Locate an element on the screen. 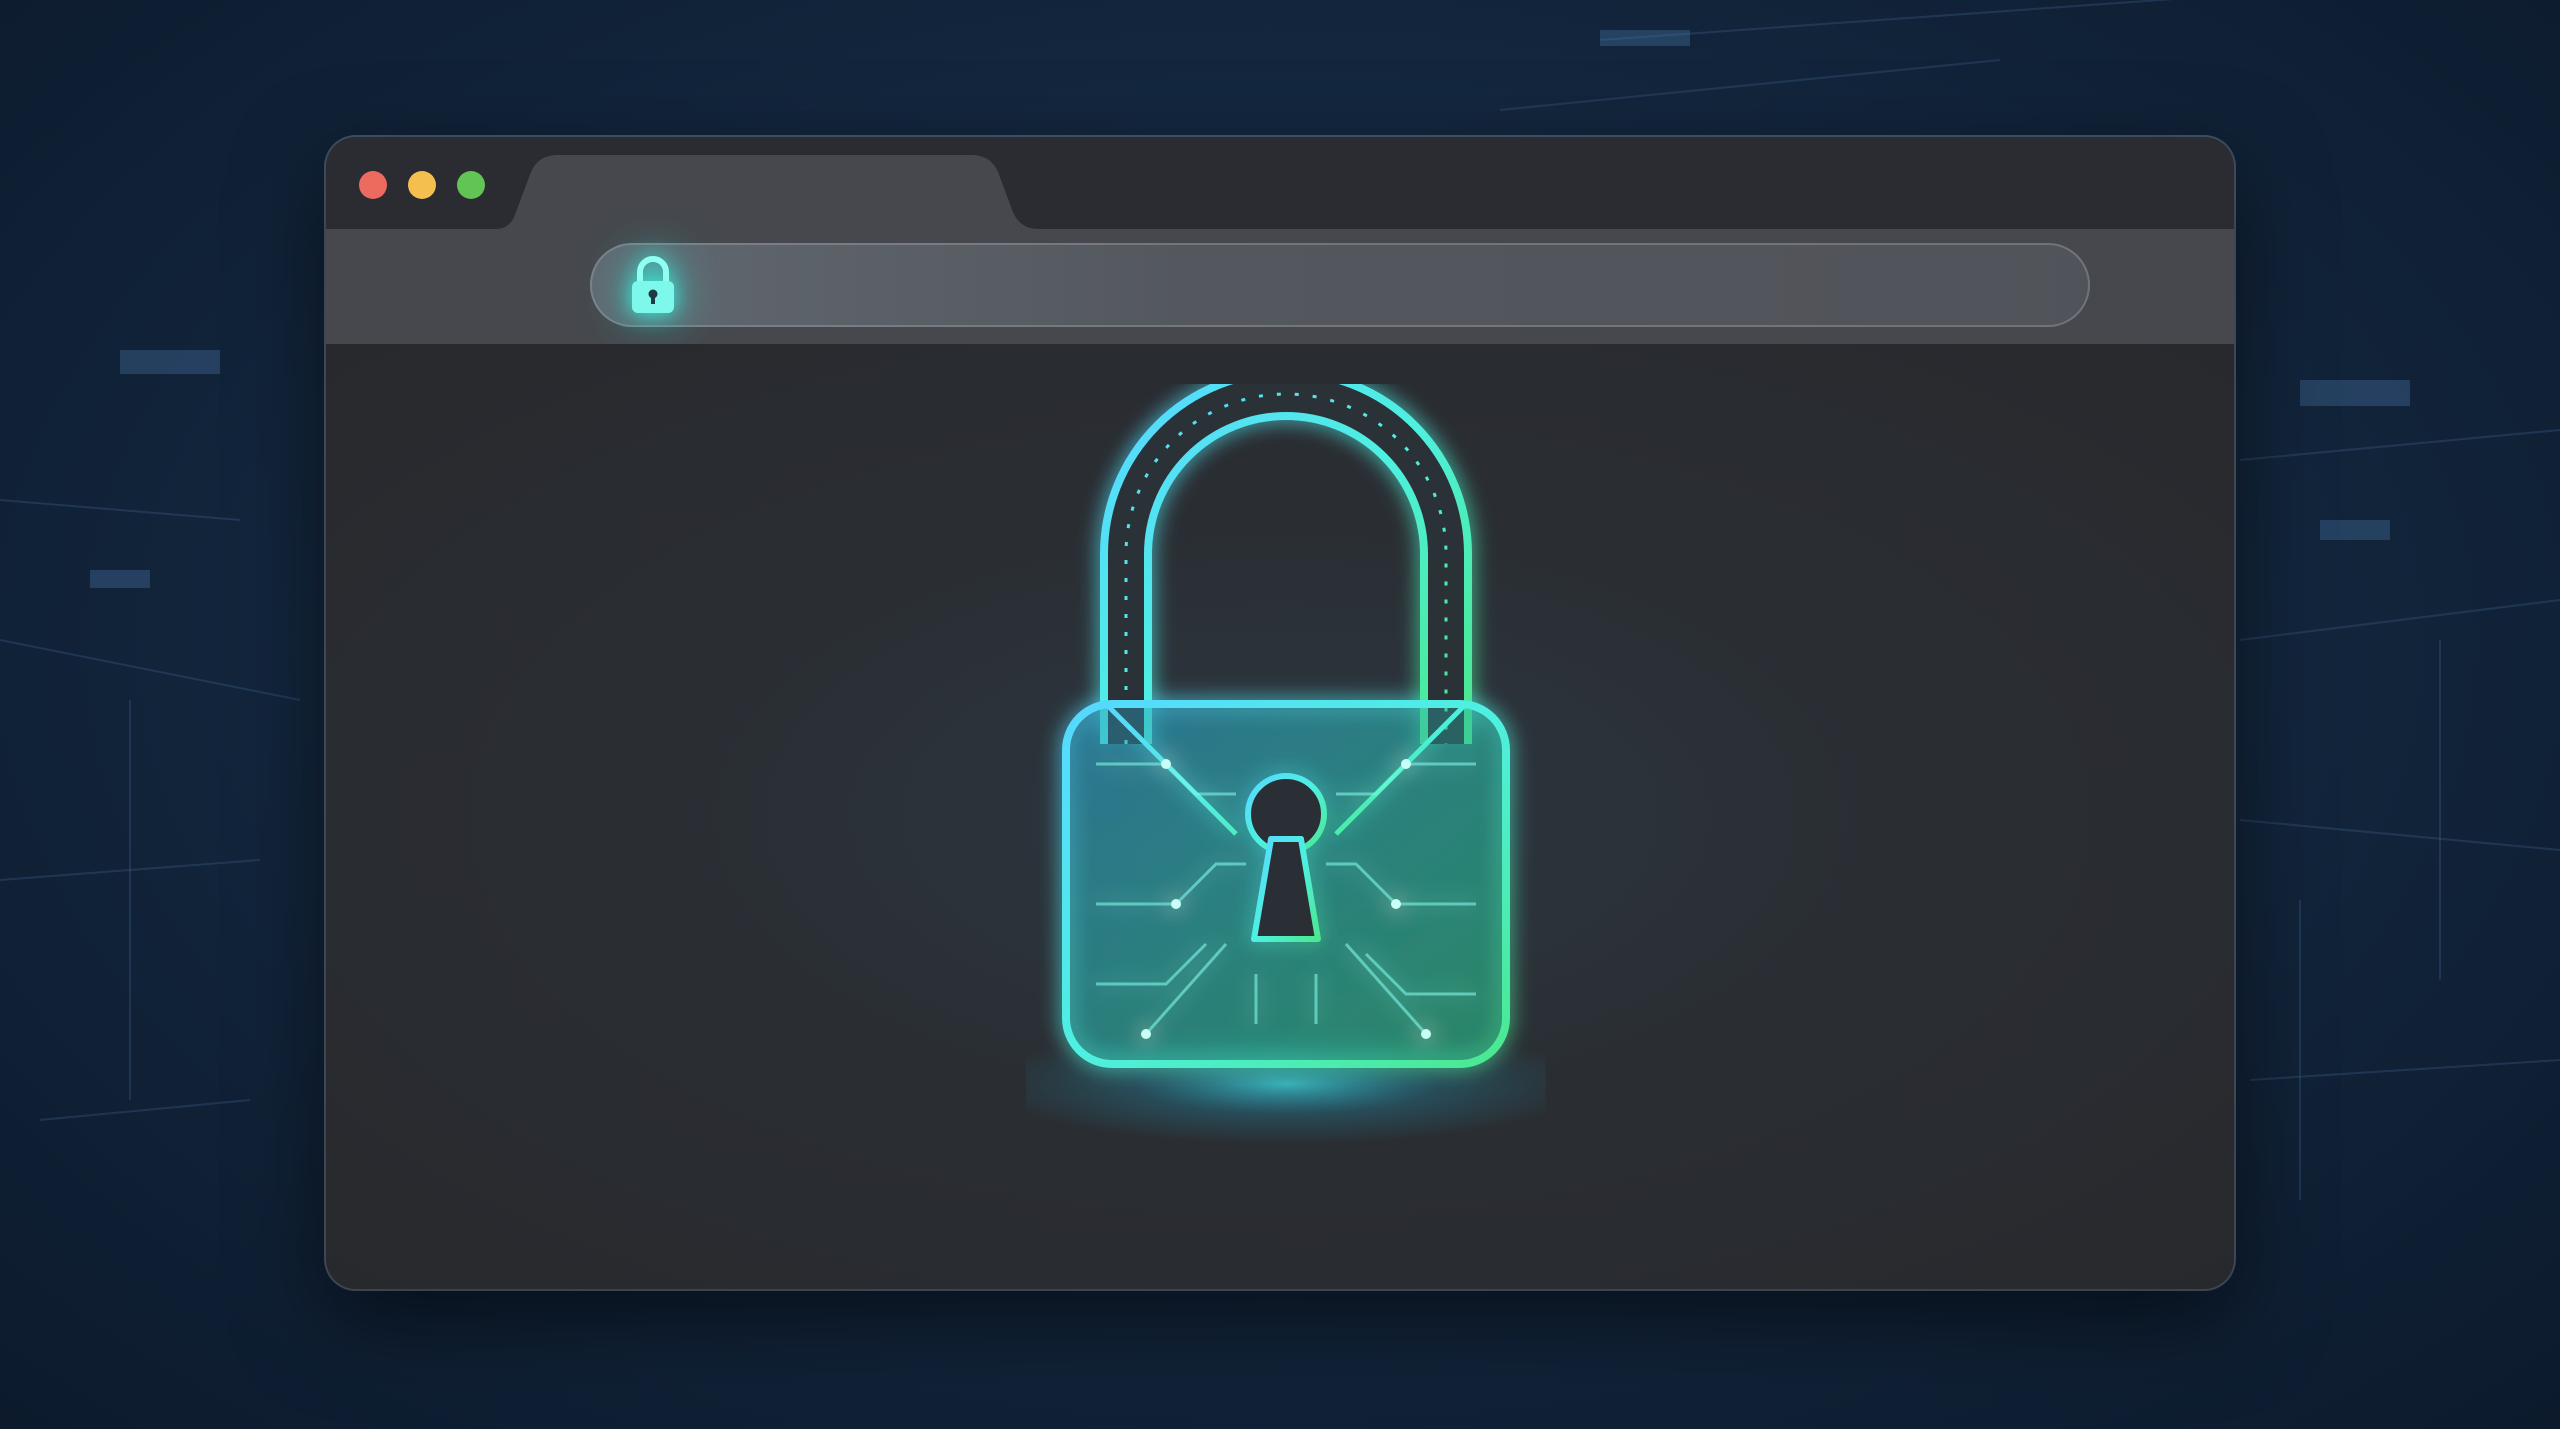 The image size is (2560, 1429). close-button is located at coordinates (373, 185).